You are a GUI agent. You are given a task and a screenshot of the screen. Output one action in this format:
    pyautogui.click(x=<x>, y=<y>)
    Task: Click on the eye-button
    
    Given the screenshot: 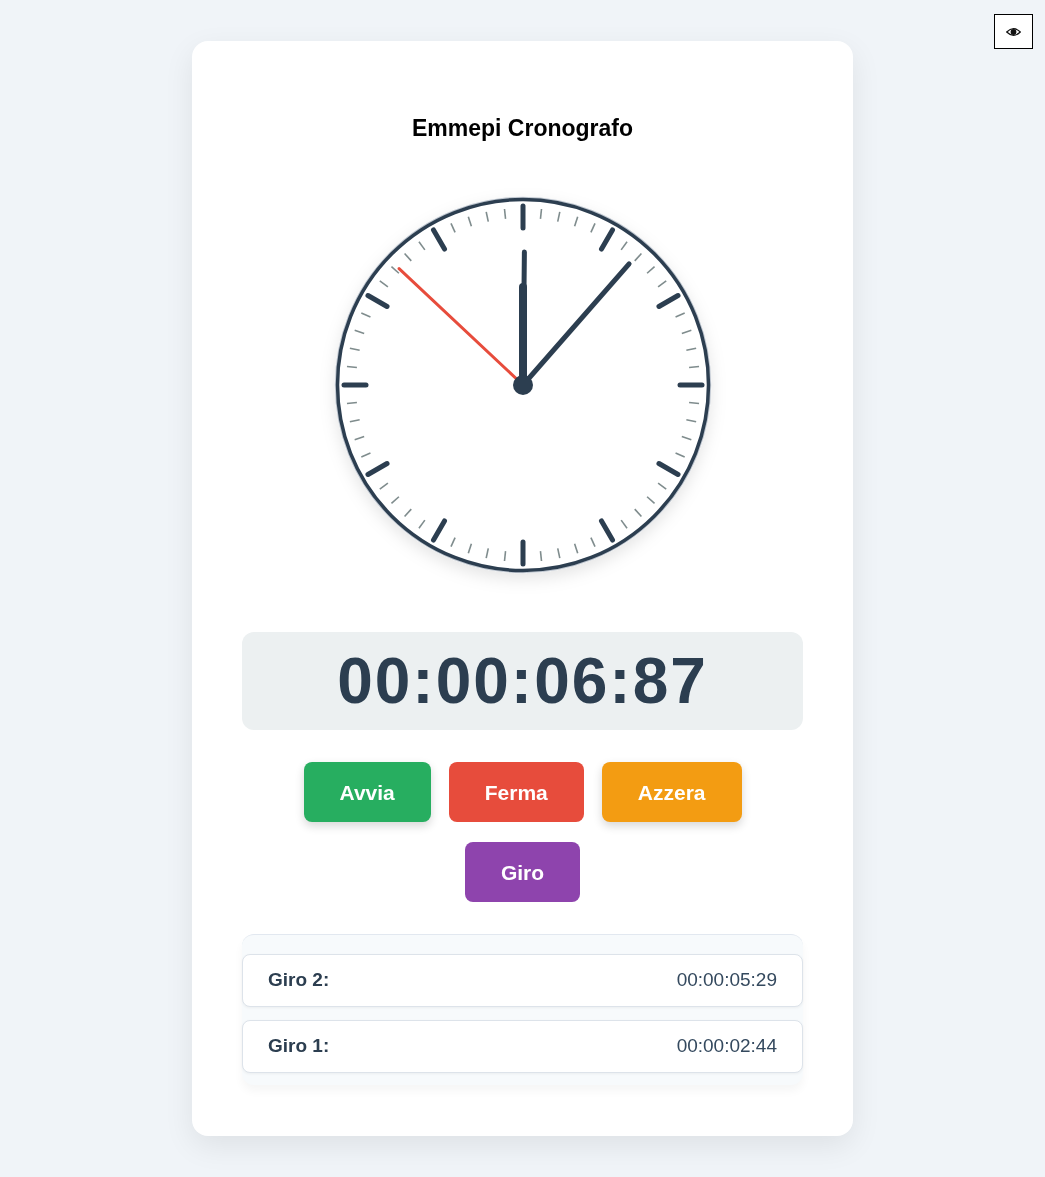 What is the action you would take?
    pyautogui.click(x=1013, y=31)
    